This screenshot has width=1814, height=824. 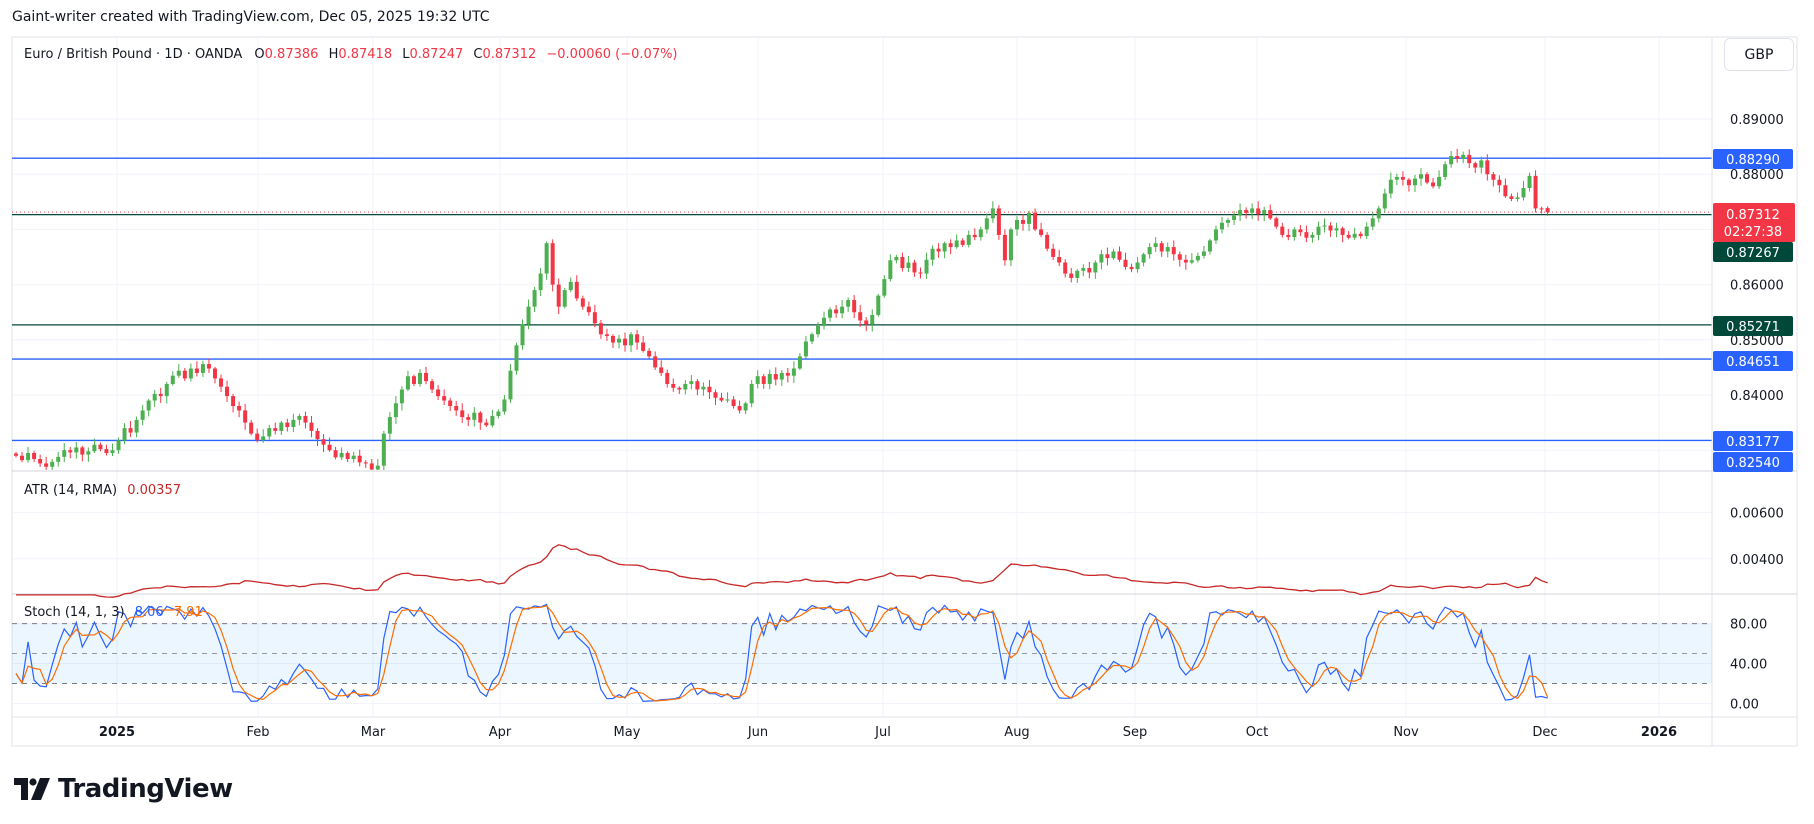 What do you see at coordinates (477, 54) in the screenshot?
I see `legend-close-label: C` at bounding box center [477, 54].